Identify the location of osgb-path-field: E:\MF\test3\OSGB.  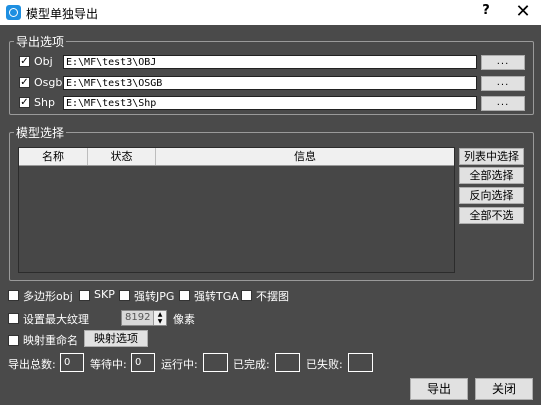
(270, 83).